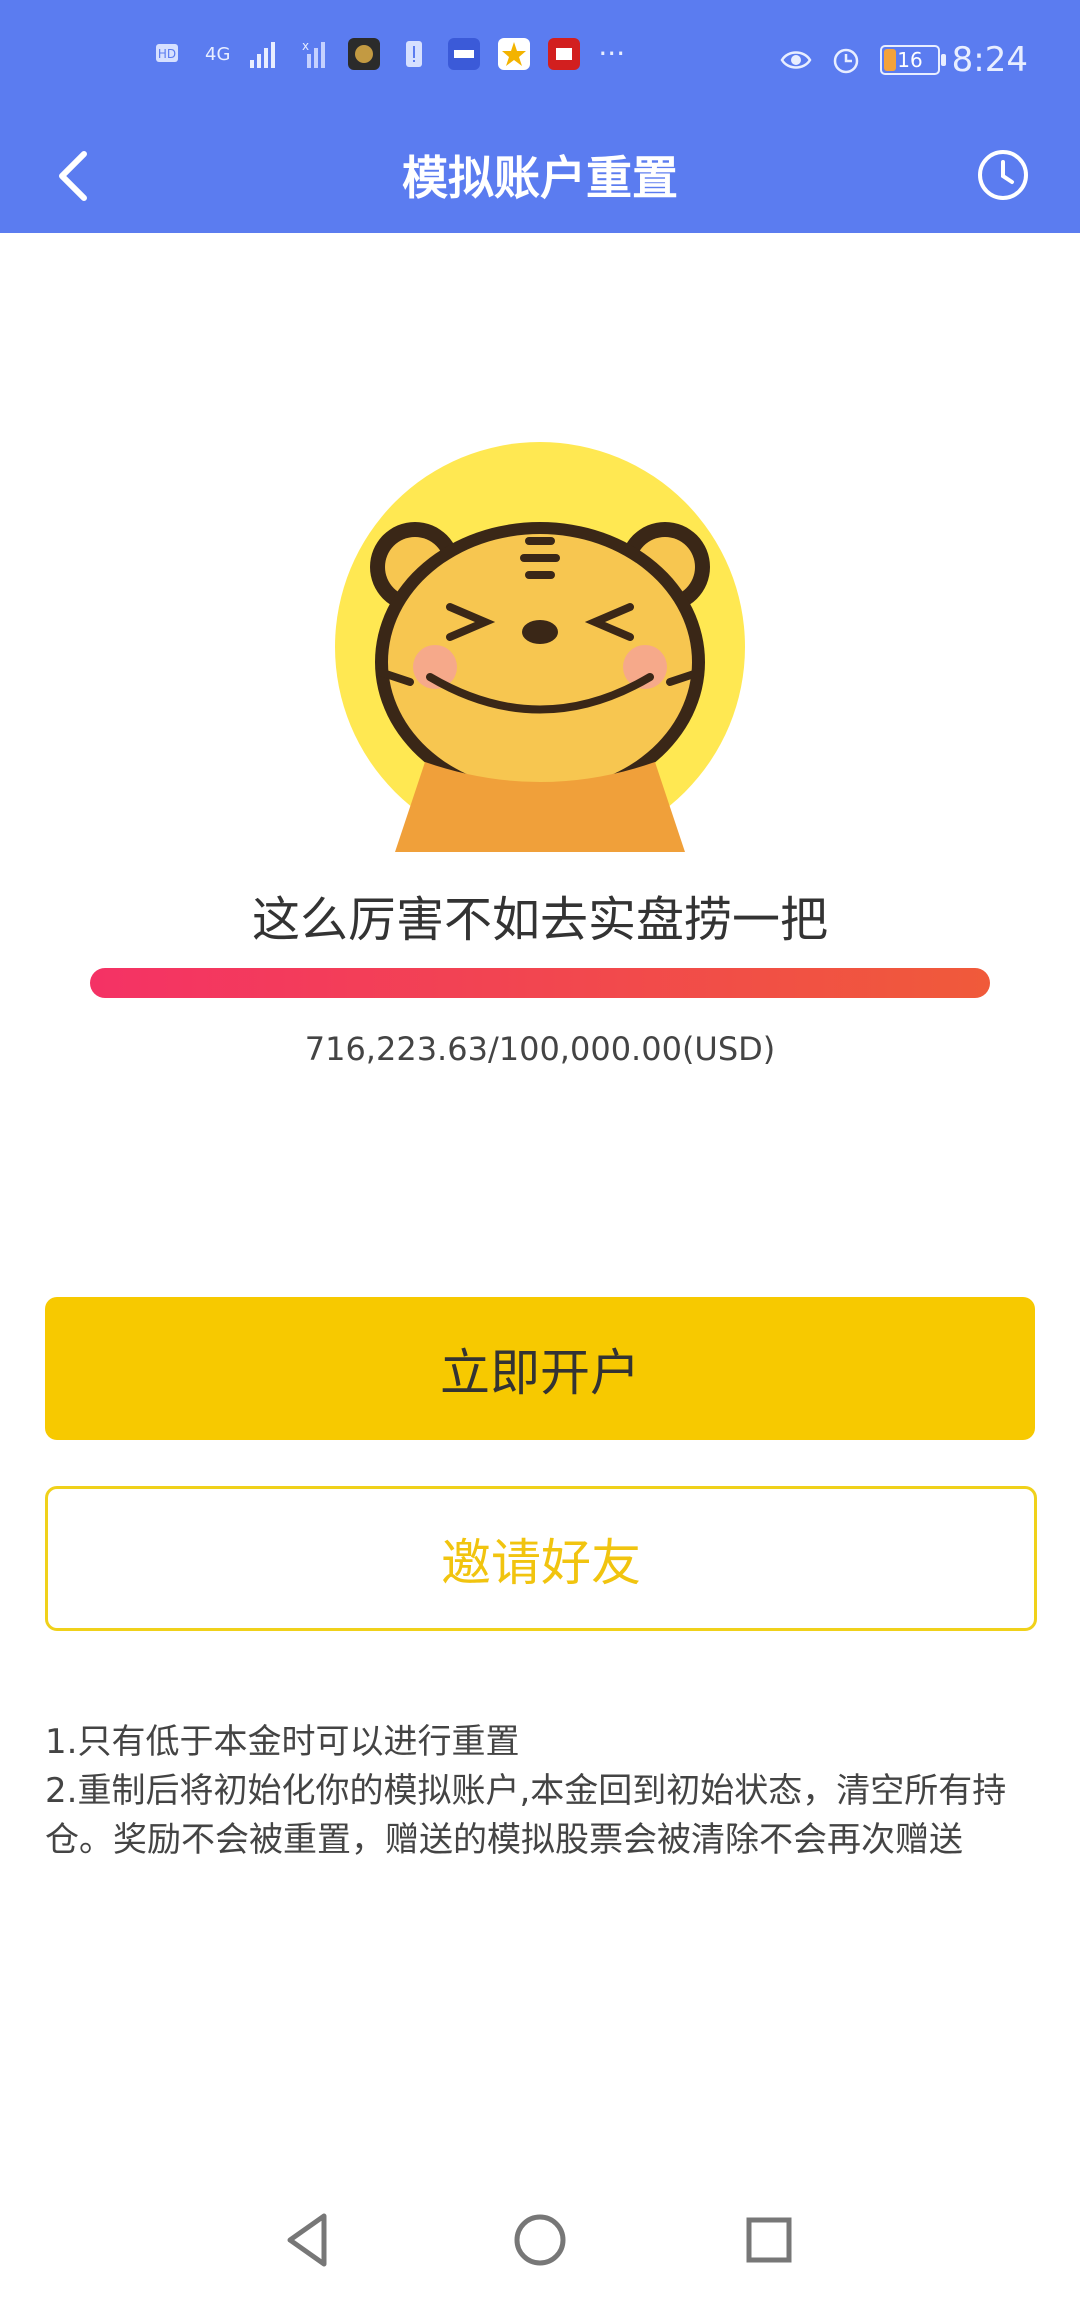  I want to click on more-icon: ···, so click(612, 53).